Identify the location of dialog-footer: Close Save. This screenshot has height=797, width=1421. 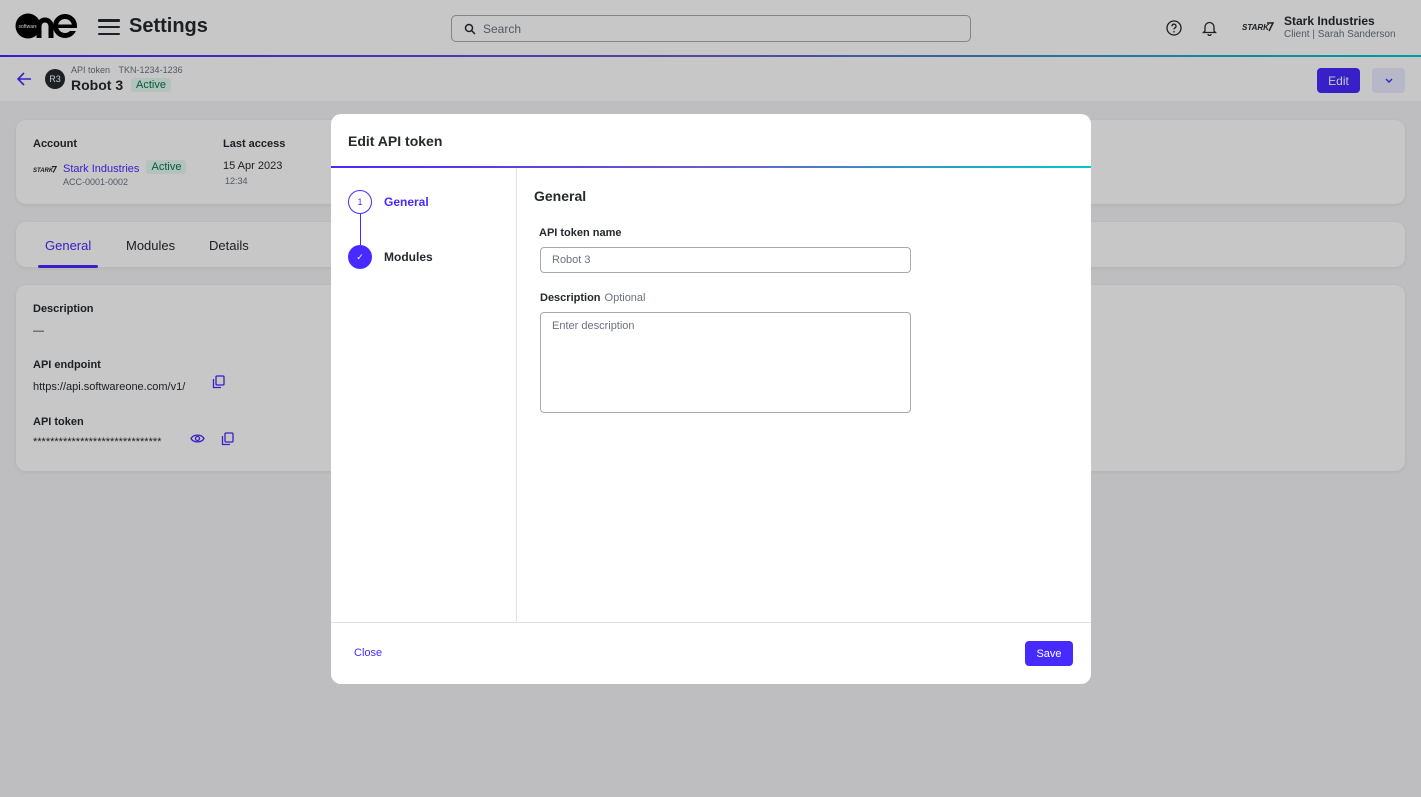
(711, 653).